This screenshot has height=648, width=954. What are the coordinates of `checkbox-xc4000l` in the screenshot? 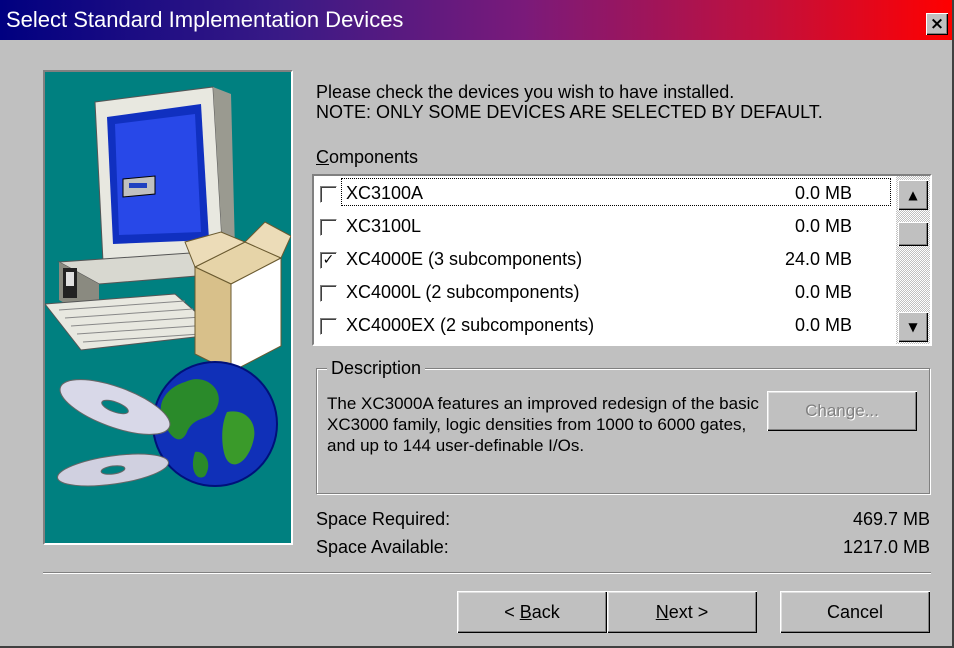 It's located at (328, 293).